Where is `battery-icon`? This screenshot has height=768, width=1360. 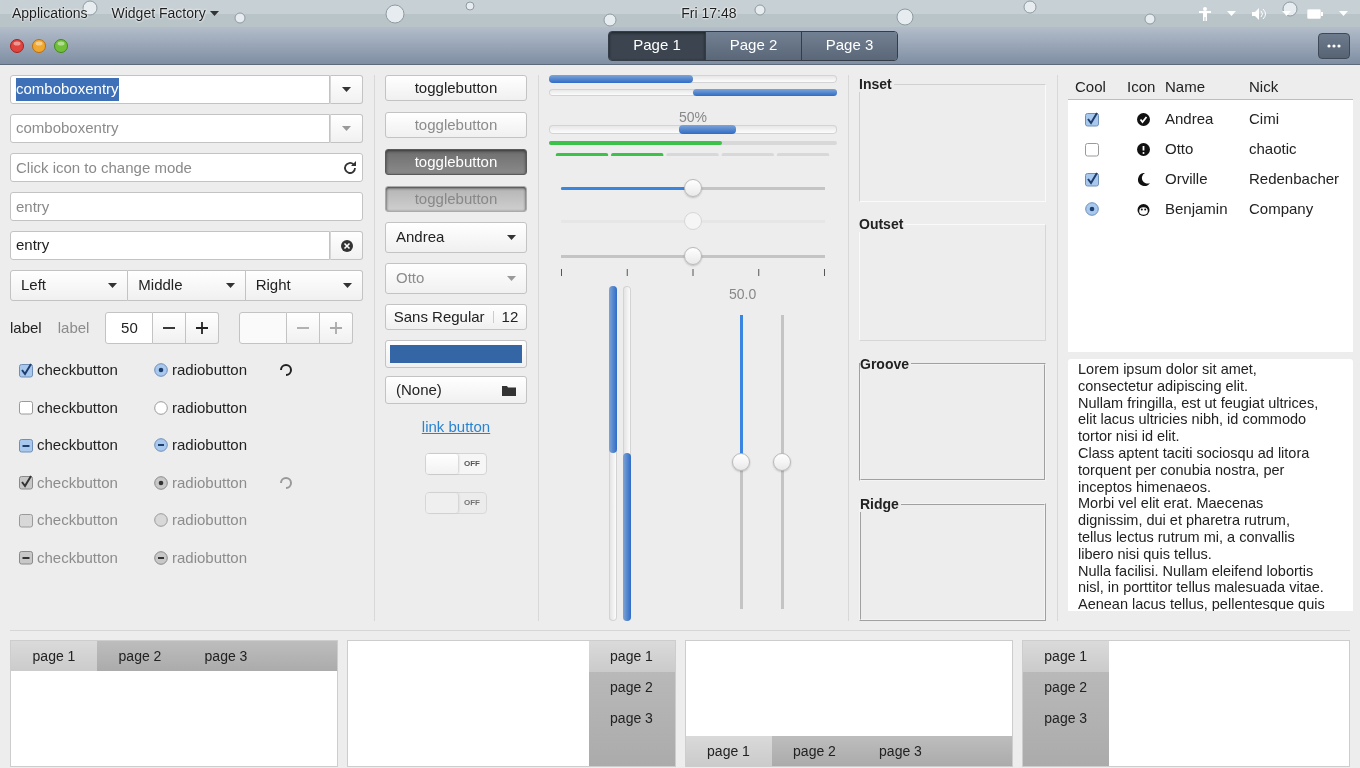
battery-icon is located at coordinates (1315, 13).